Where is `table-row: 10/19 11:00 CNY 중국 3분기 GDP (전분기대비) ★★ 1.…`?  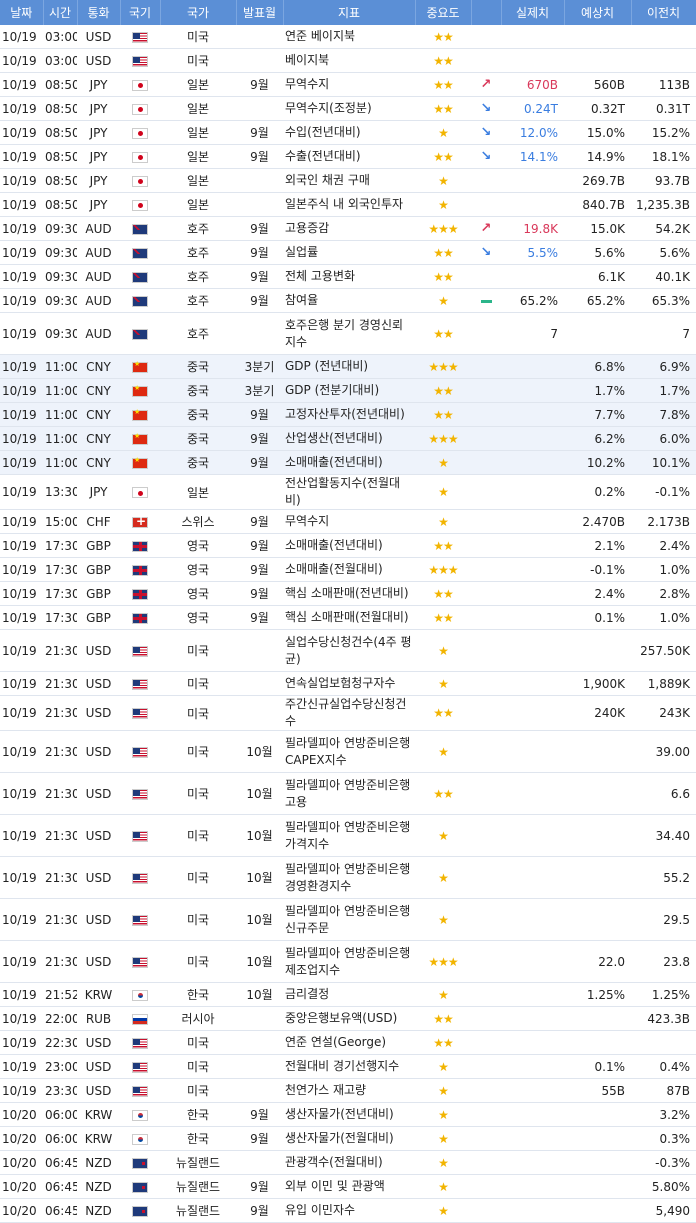 table-row: 10/19 11:00 CNY 중국 3분기 GDP (전분기대비) ★★ 1.… is located at coordinates (348, 390).